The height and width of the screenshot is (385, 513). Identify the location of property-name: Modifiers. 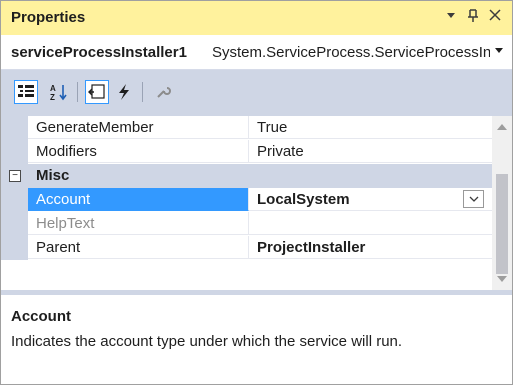
(138, 151).